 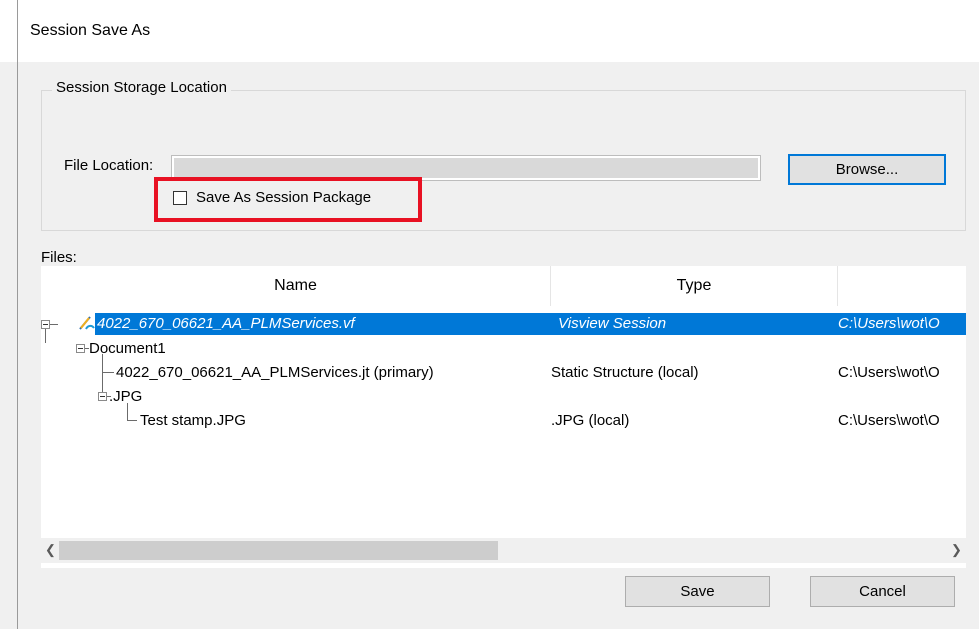 What do you see at coordinates (956, 550) in the screenshot?
I see `scroll-right-icon: ❯` at bounding box center [956, 550].